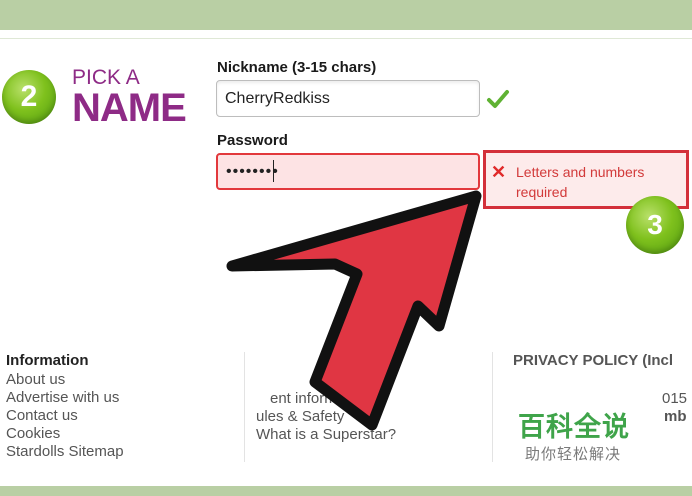  Describe the element at coordinates (499, 172) in the screenshot. I see `close-icon: ✕` at that location.